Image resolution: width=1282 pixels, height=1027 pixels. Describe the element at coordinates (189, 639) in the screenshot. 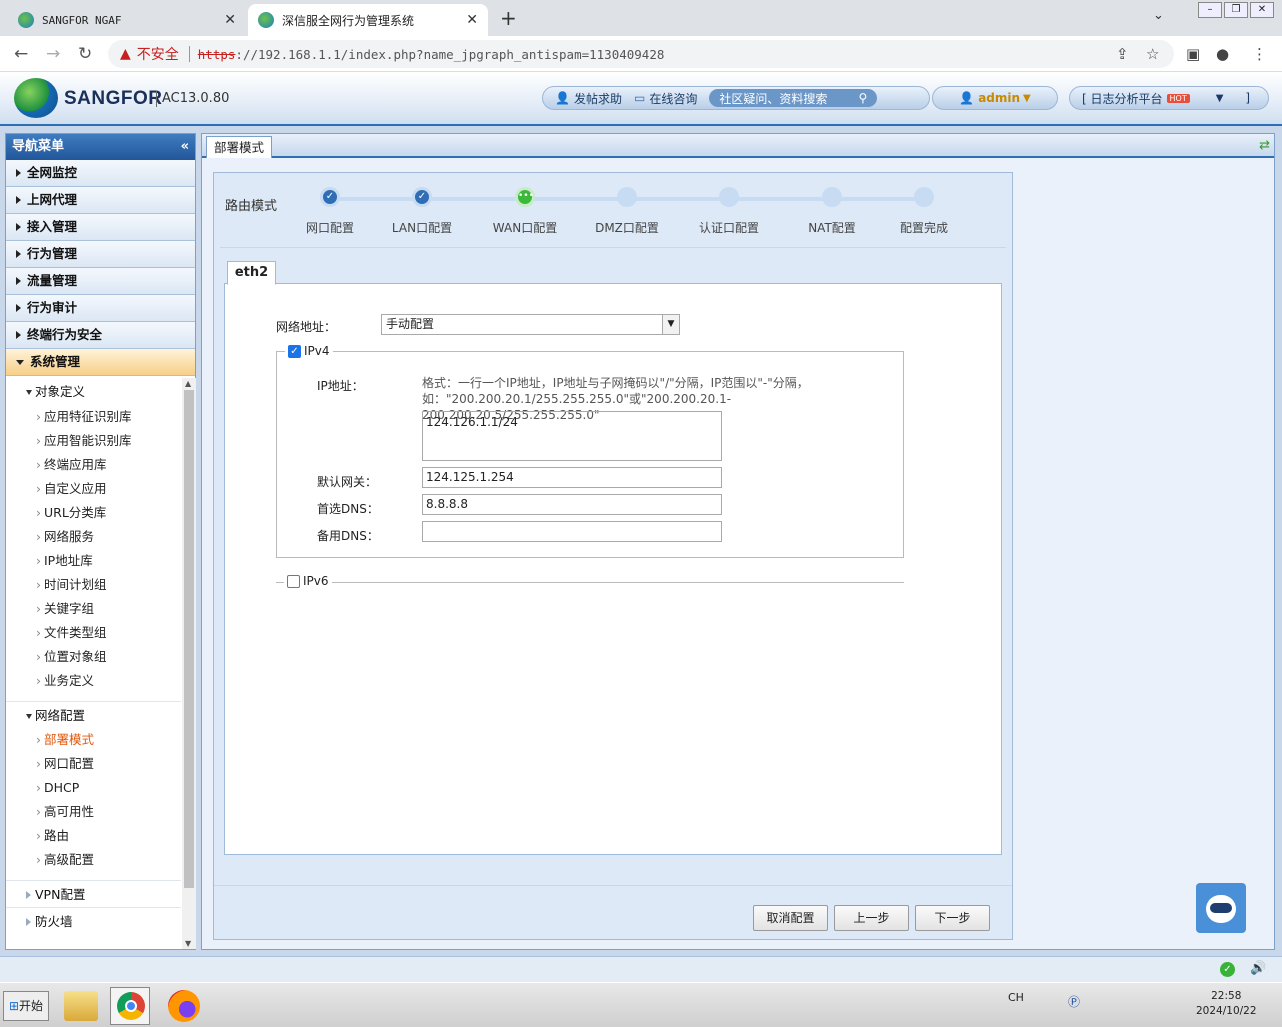

I see `scroll-thumb` at that location.